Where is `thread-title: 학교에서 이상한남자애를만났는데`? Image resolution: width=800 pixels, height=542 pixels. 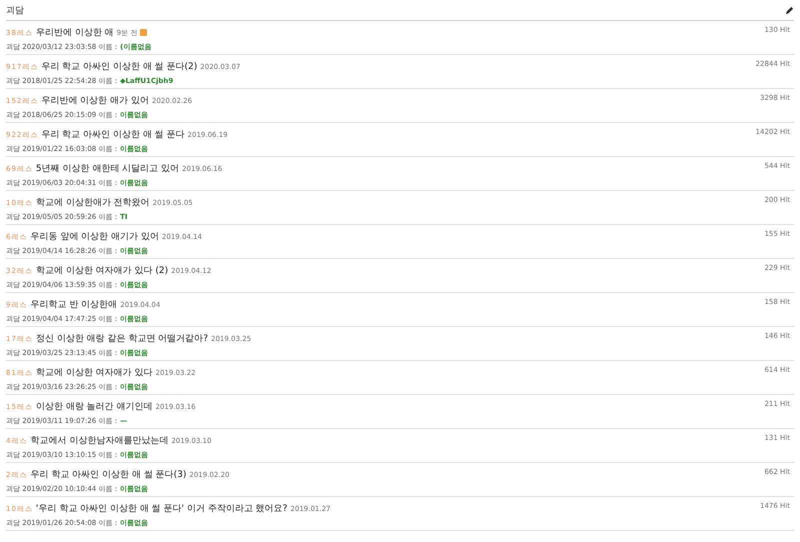
thread-title: 학교에서 이상한남자애를만났는데 is located at coordinates (99, 440).